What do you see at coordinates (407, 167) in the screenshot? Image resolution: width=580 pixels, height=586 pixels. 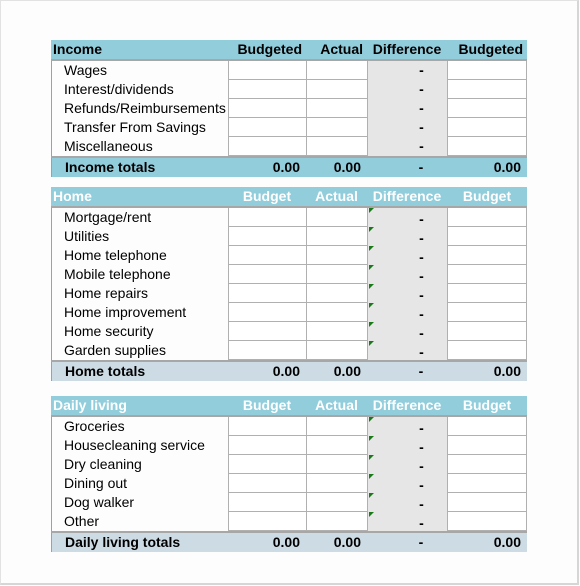 I see `income-totals-difference: -` at bounding box center [407, 167].